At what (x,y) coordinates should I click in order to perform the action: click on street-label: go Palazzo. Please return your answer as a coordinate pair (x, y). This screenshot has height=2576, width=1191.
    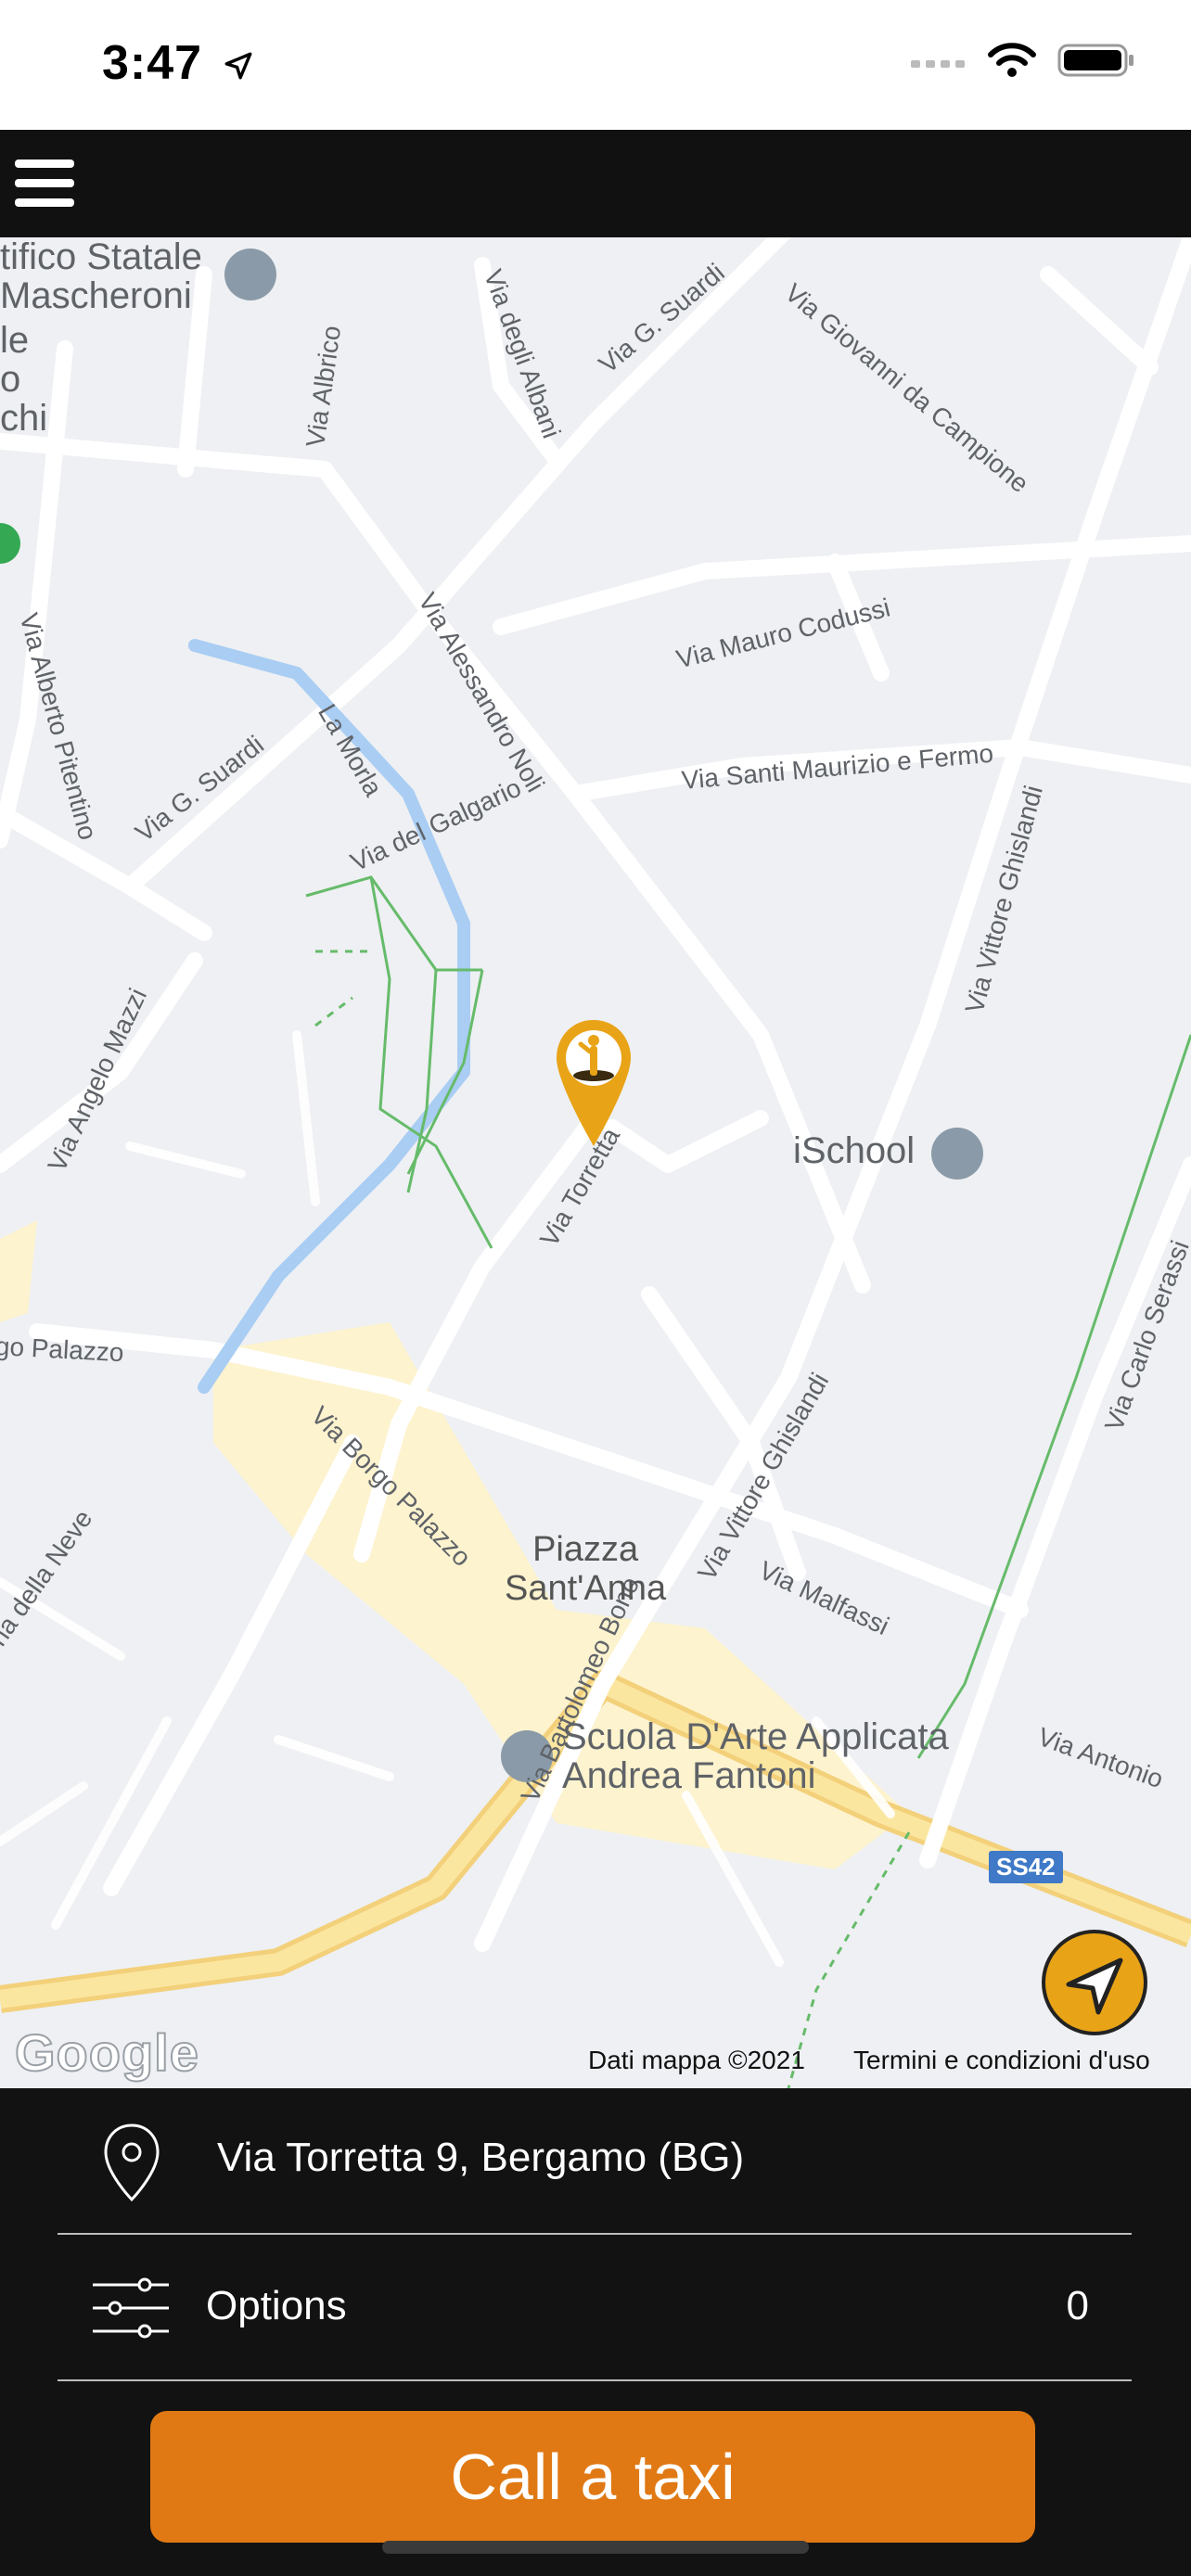
    Looking at the image, I should click on (63, 1350).